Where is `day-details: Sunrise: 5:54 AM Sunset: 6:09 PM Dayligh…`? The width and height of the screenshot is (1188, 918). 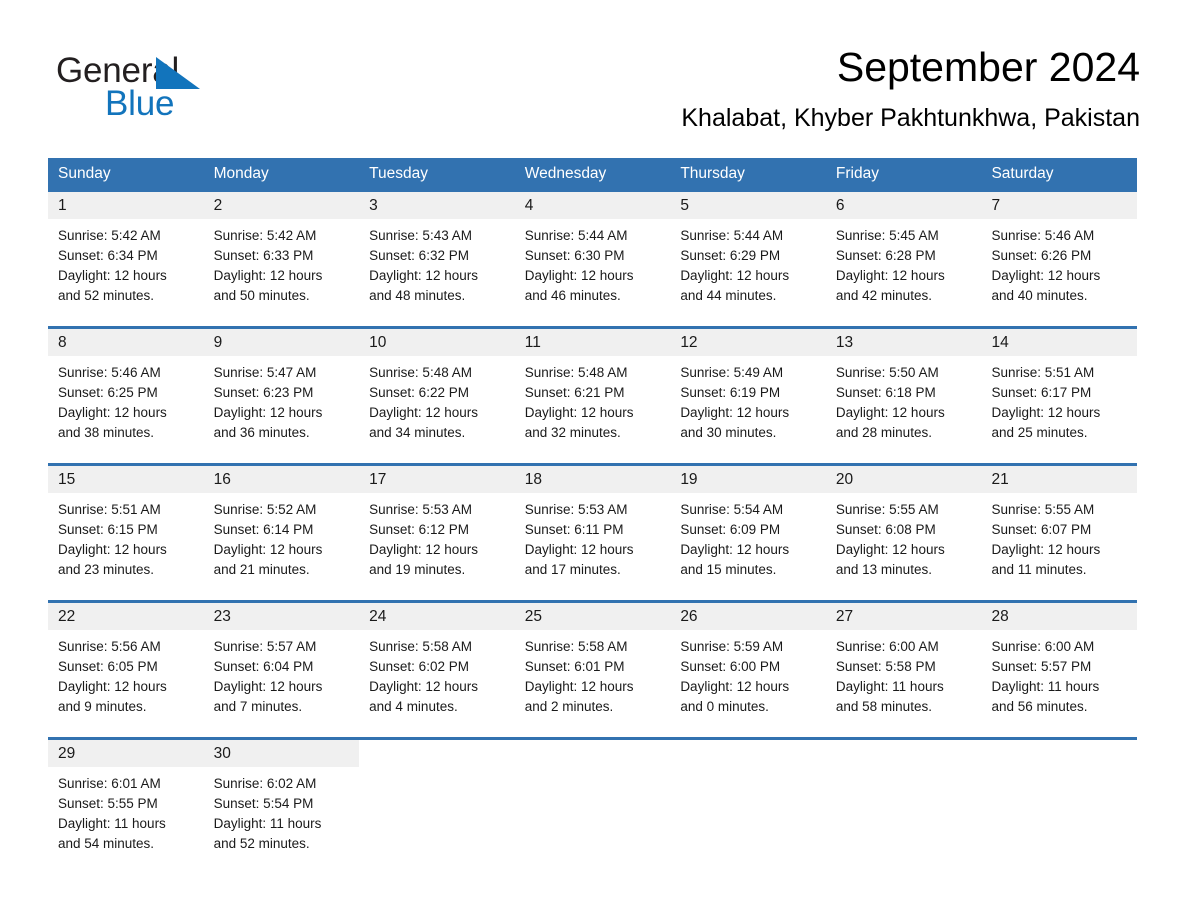
day-details: Sunrise: 5:54 AM Sunset: 6:09 PM Dayligh… is located at coordinates (748, 536).